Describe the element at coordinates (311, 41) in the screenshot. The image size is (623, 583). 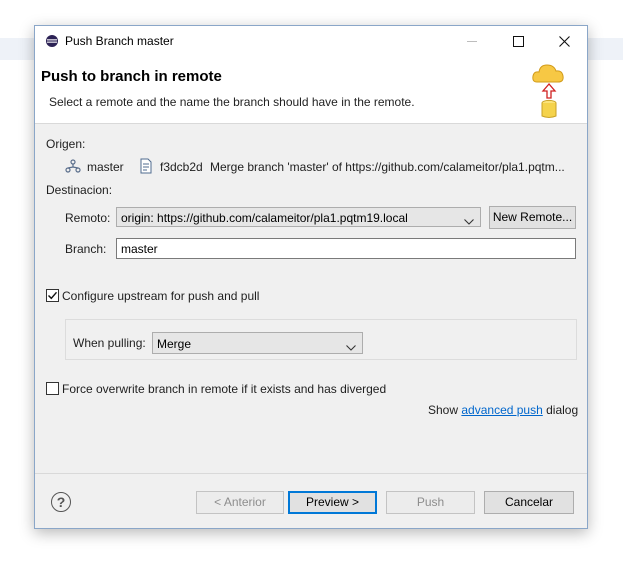
I see `title-bar: Push Branch master` at that location.